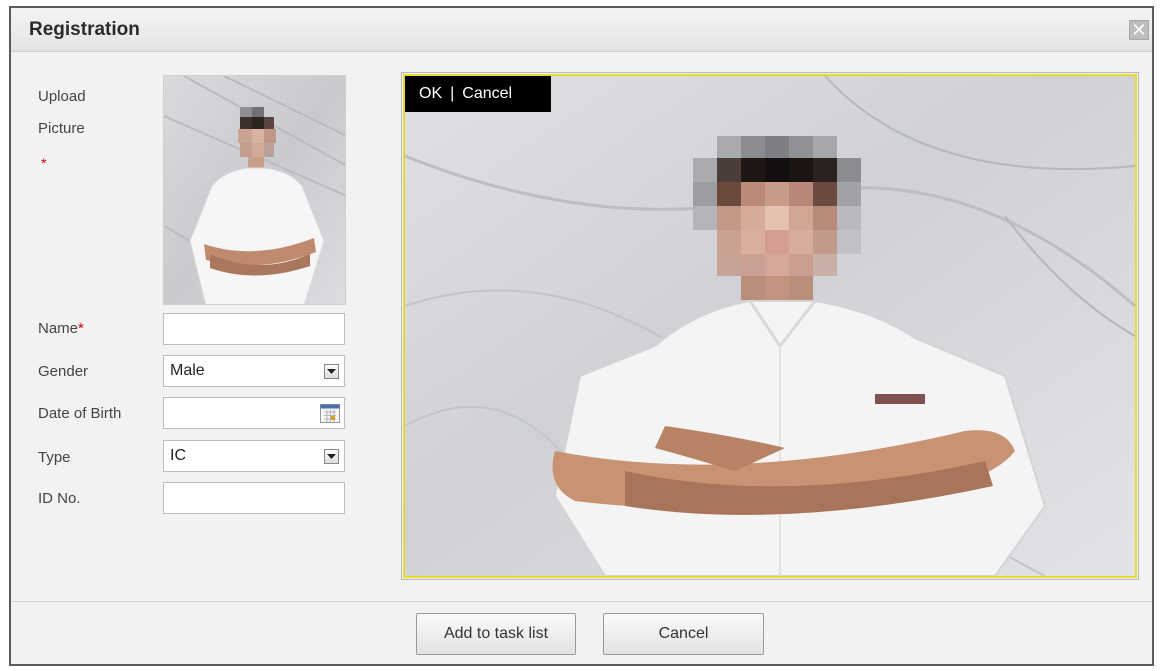 The image size is (1161, 671). Describe the element at coordinates (254, 371) in the screenshot. I see `gender-select: Male` at that location.